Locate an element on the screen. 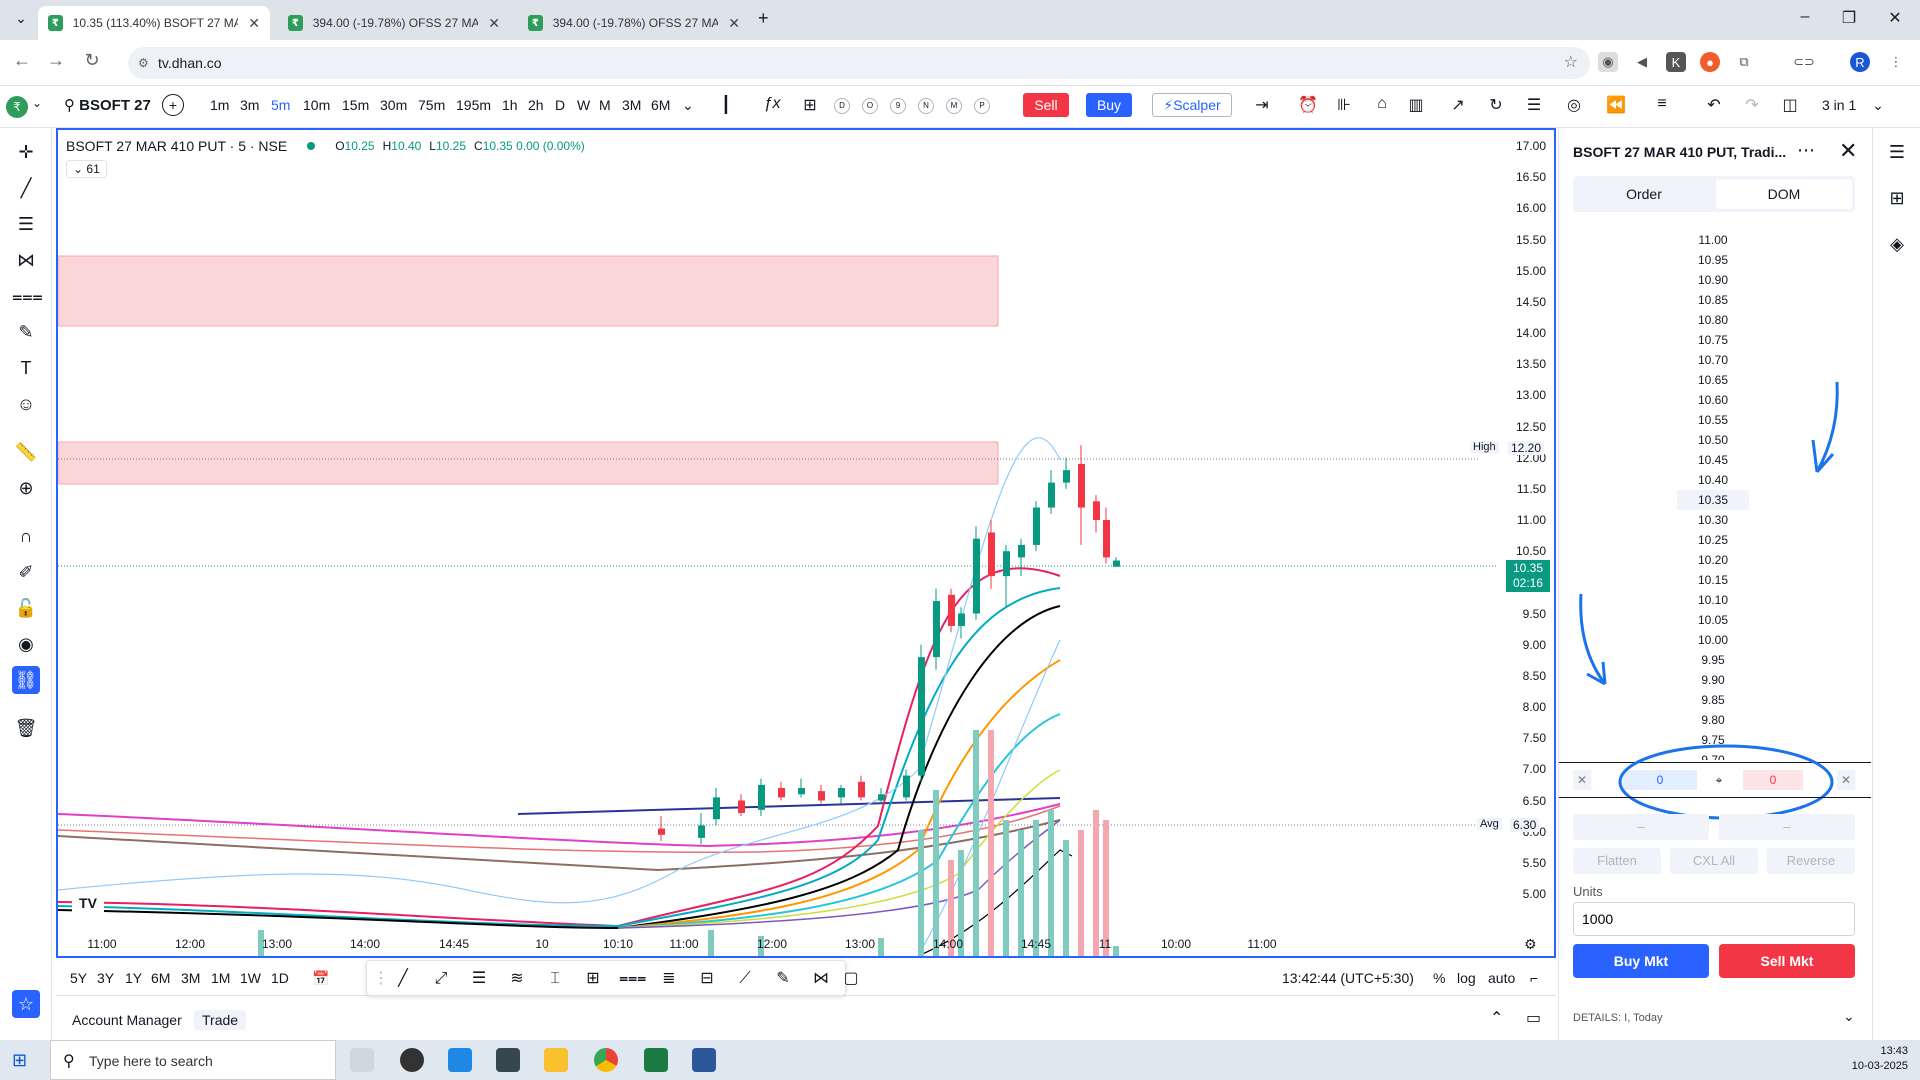 The height and width of the screenshot is (1080, 1920). more-options-icon: ⋯ is located at coordinates (1806, 150).